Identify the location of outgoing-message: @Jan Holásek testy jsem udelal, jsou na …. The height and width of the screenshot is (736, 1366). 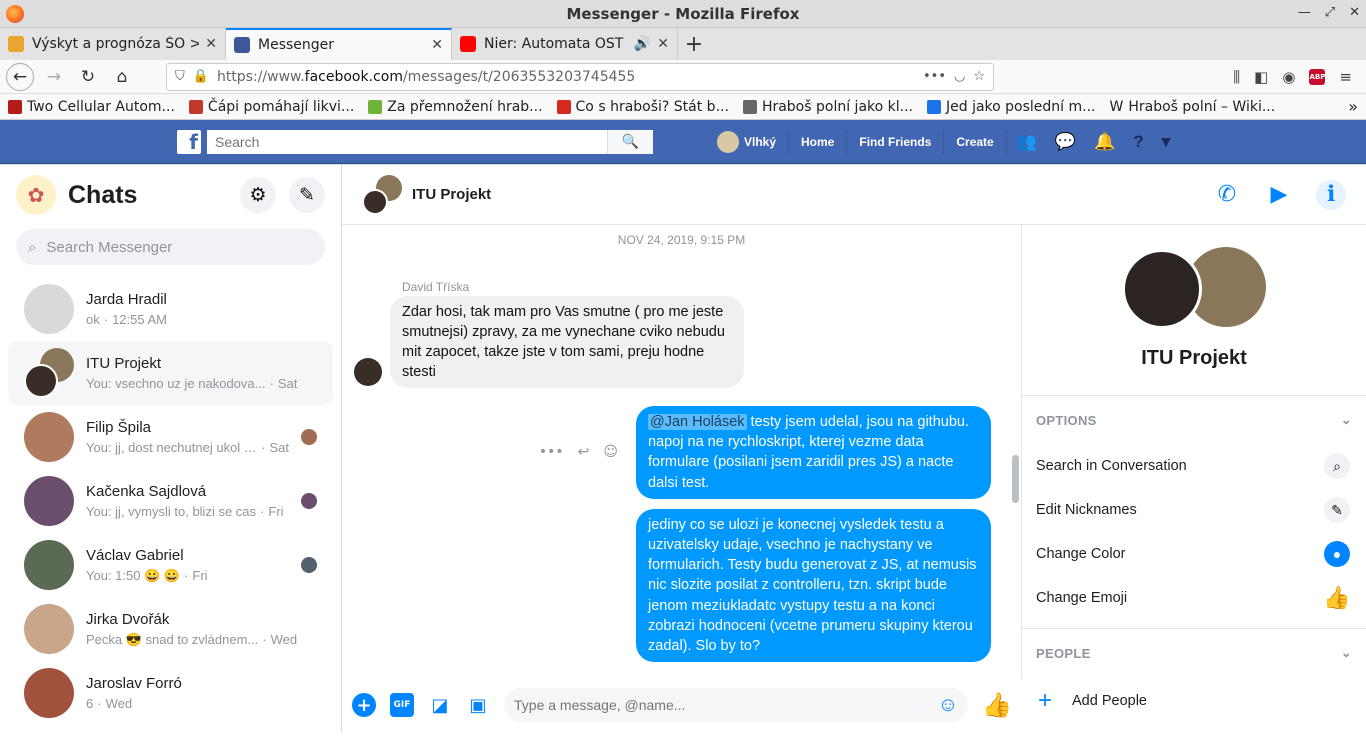
(813, 452).